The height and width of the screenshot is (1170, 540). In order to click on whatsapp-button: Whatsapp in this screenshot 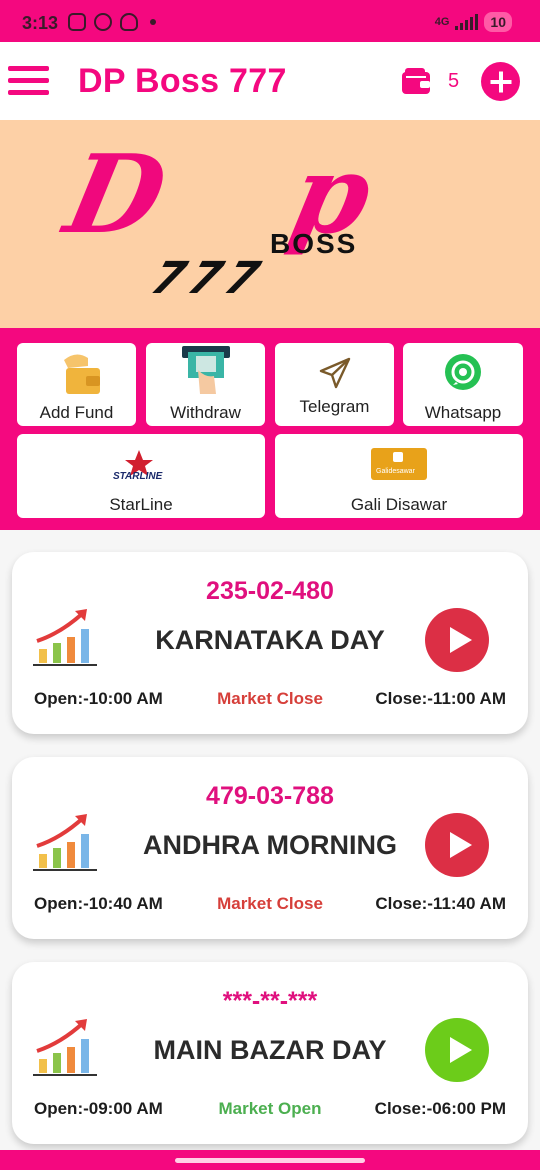, I will do `click(463, 384)`.